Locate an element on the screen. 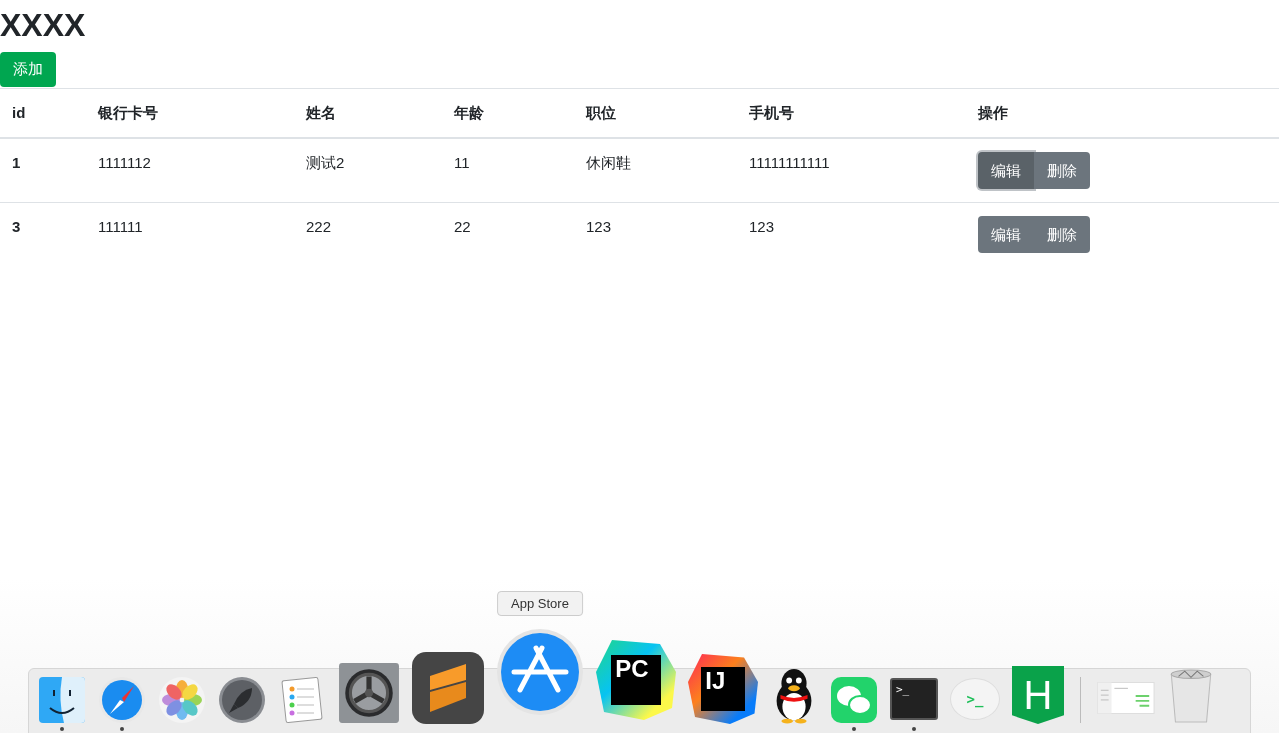  column-header: 职位 is located at coordinates (601, 112).